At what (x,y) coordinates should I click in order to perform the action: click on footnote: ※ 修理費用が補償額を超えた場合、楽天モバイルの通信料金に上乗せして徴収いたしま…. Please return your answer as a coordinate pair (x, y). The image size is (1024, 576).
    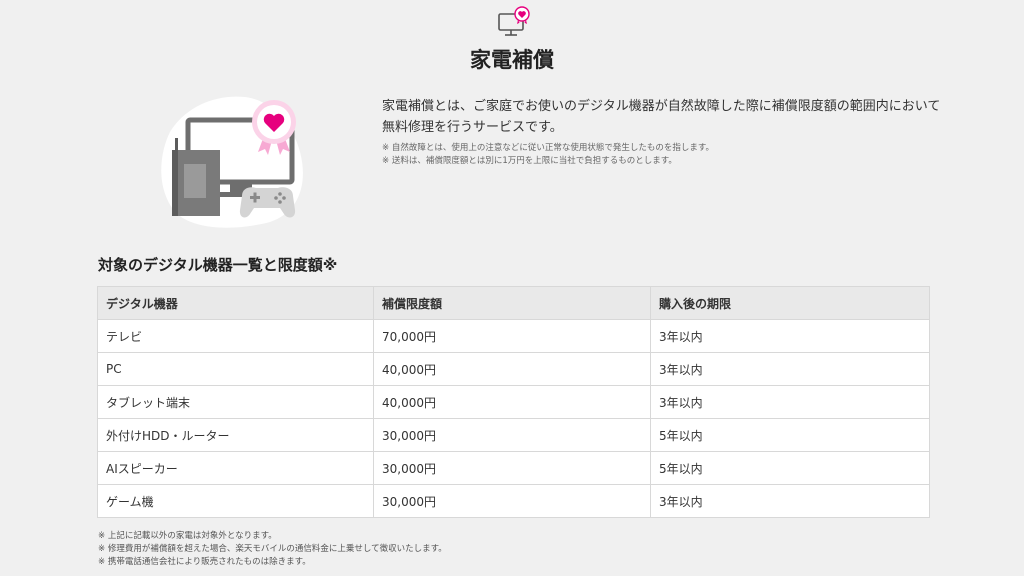
    Looking at the image, I should click on (272, 549).